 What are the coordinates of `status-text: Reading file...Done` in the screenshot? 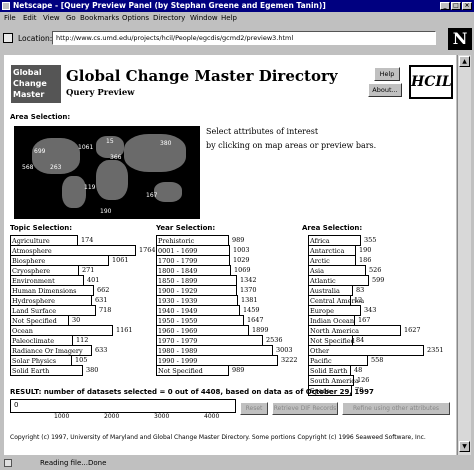 It's located at (73, 463).